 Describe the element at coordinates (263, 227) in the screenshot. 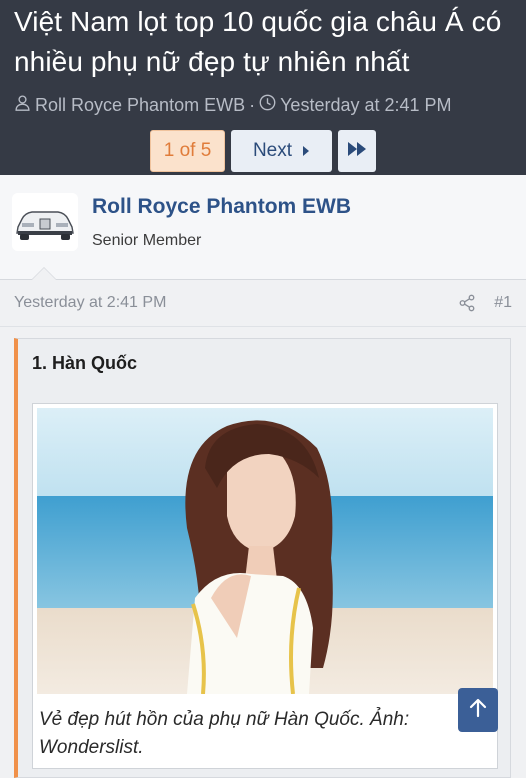

I see `post-user-bar: Roll Royce Phantom EWB Senior Member` at that location.